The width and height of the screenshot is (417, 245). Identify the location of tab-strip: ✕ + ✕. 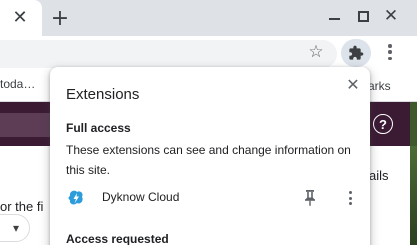
(208, 18).